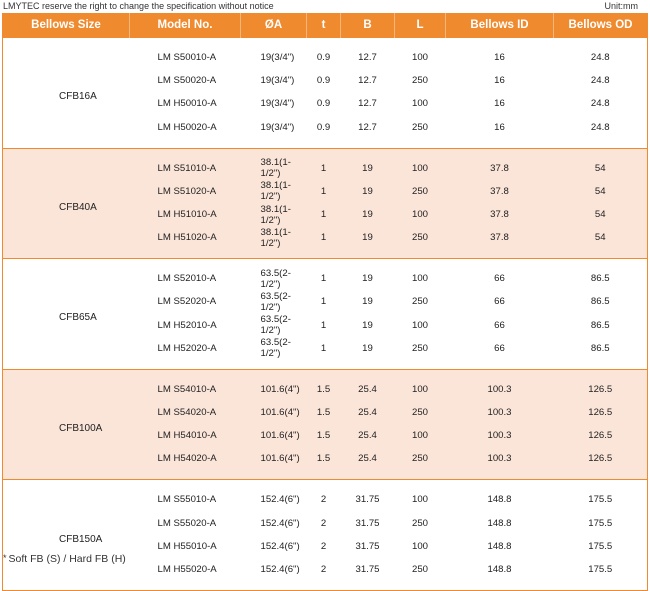  What do you see at coordinates (499, 569) in the screenshot?
I see `bellows-id-cell: 148.8` at bounding box center [499, 569].